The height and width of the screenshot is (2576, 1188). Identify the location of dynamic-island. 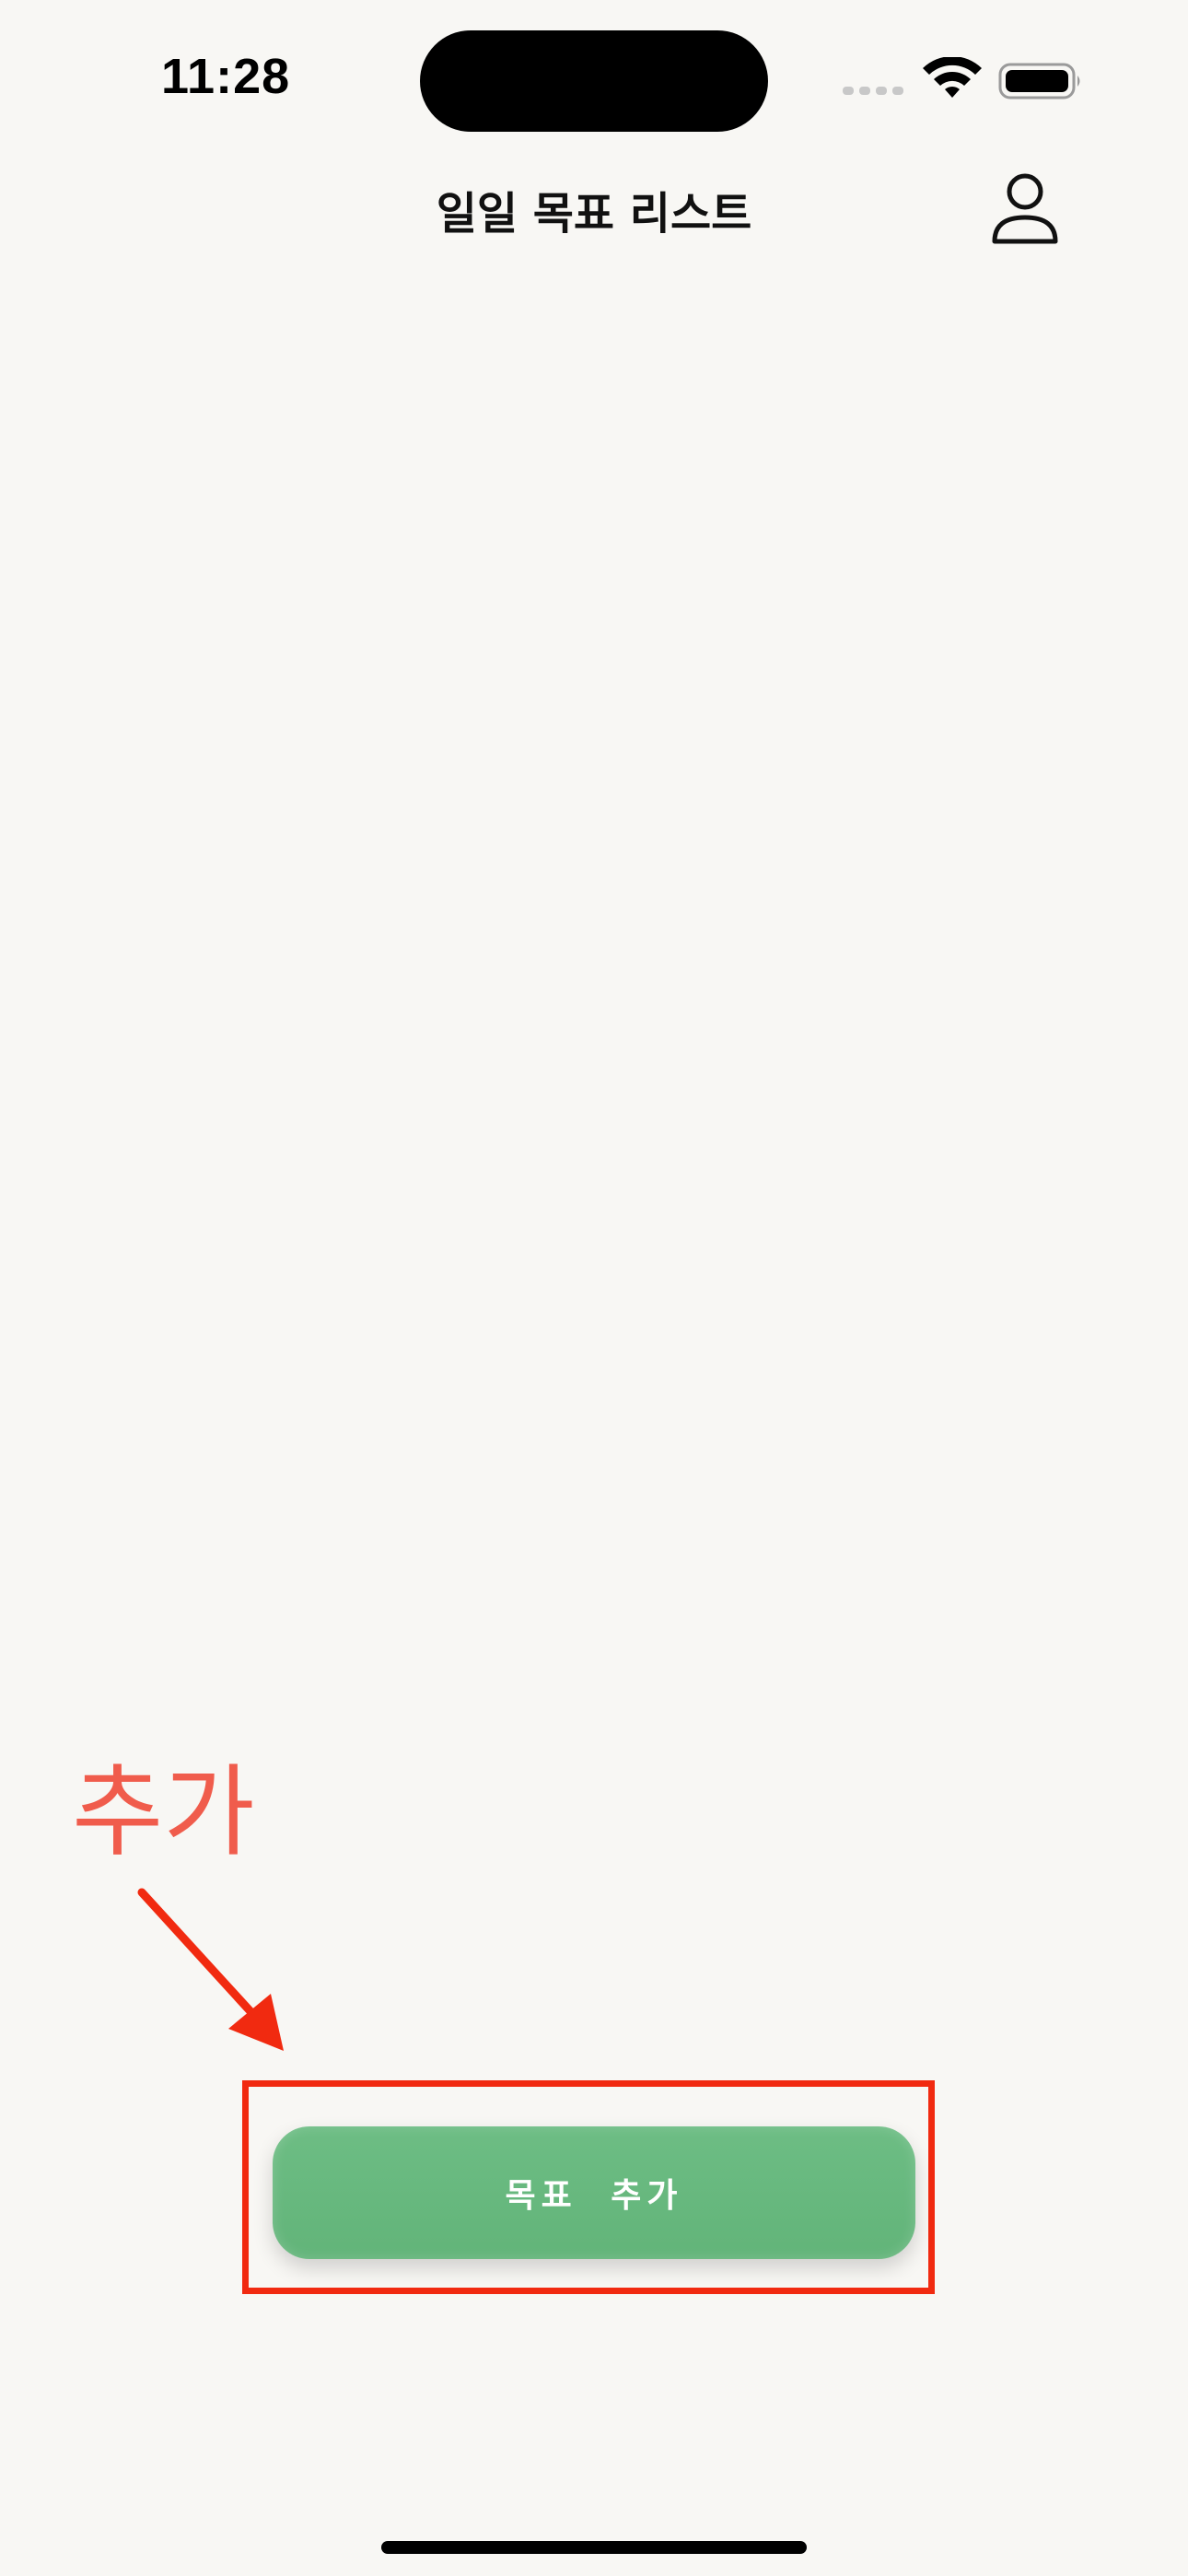
(594, 81).